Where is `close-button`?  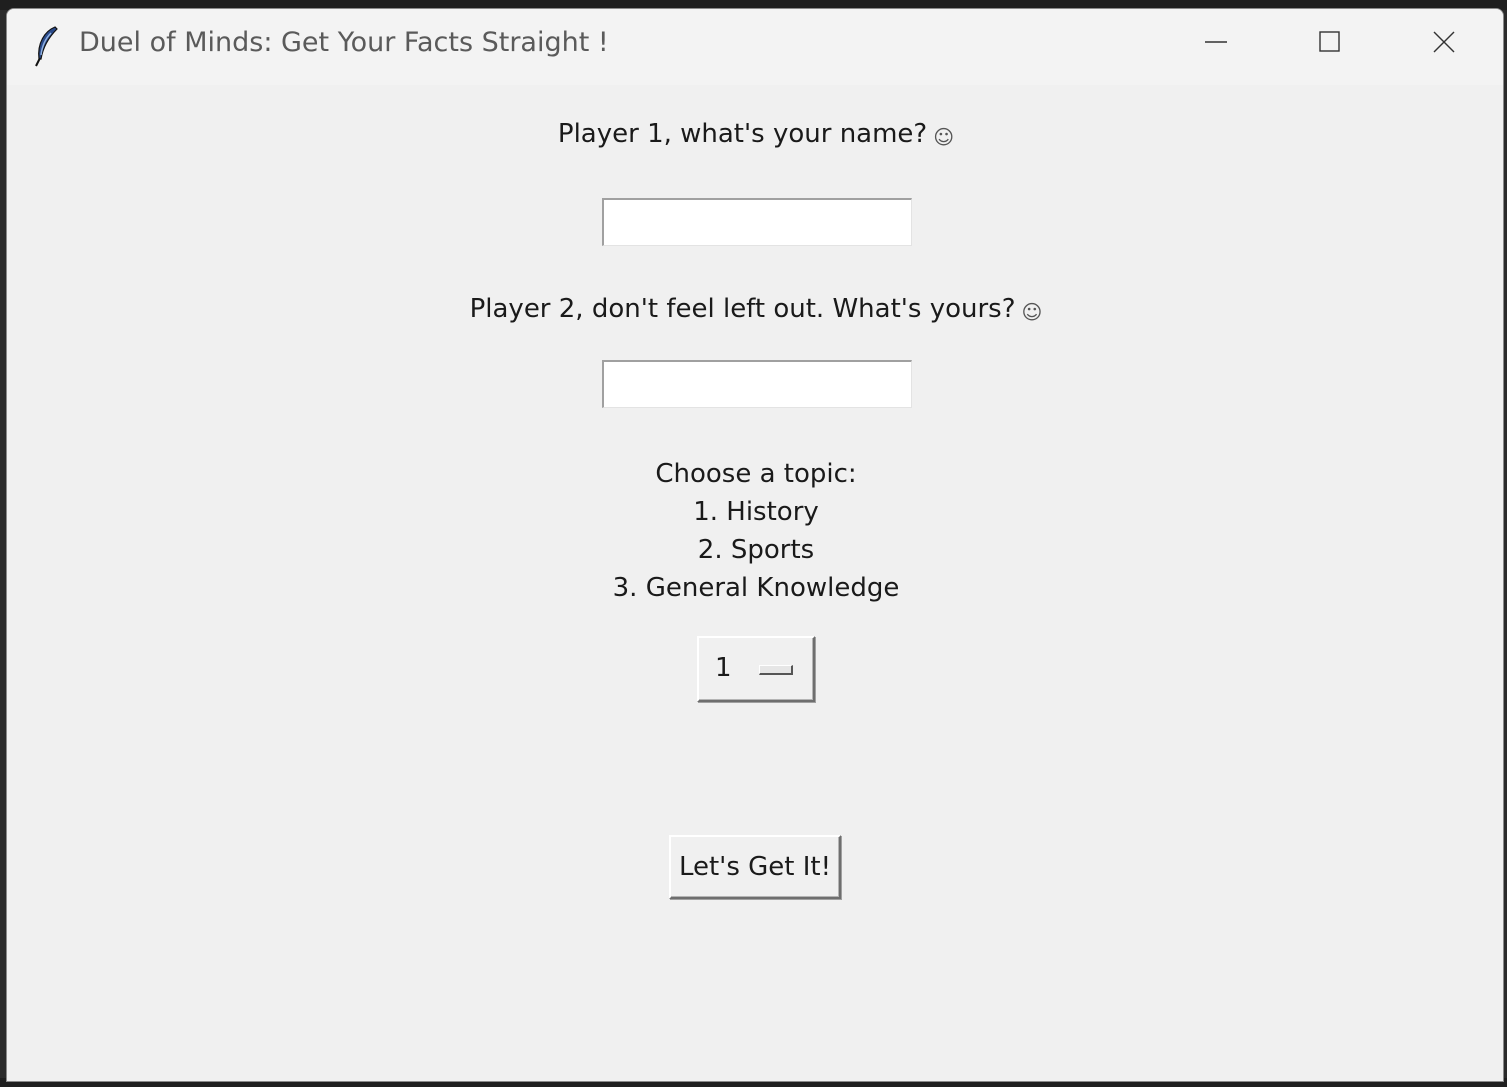
close-button is located at coordinates (1444, 44).